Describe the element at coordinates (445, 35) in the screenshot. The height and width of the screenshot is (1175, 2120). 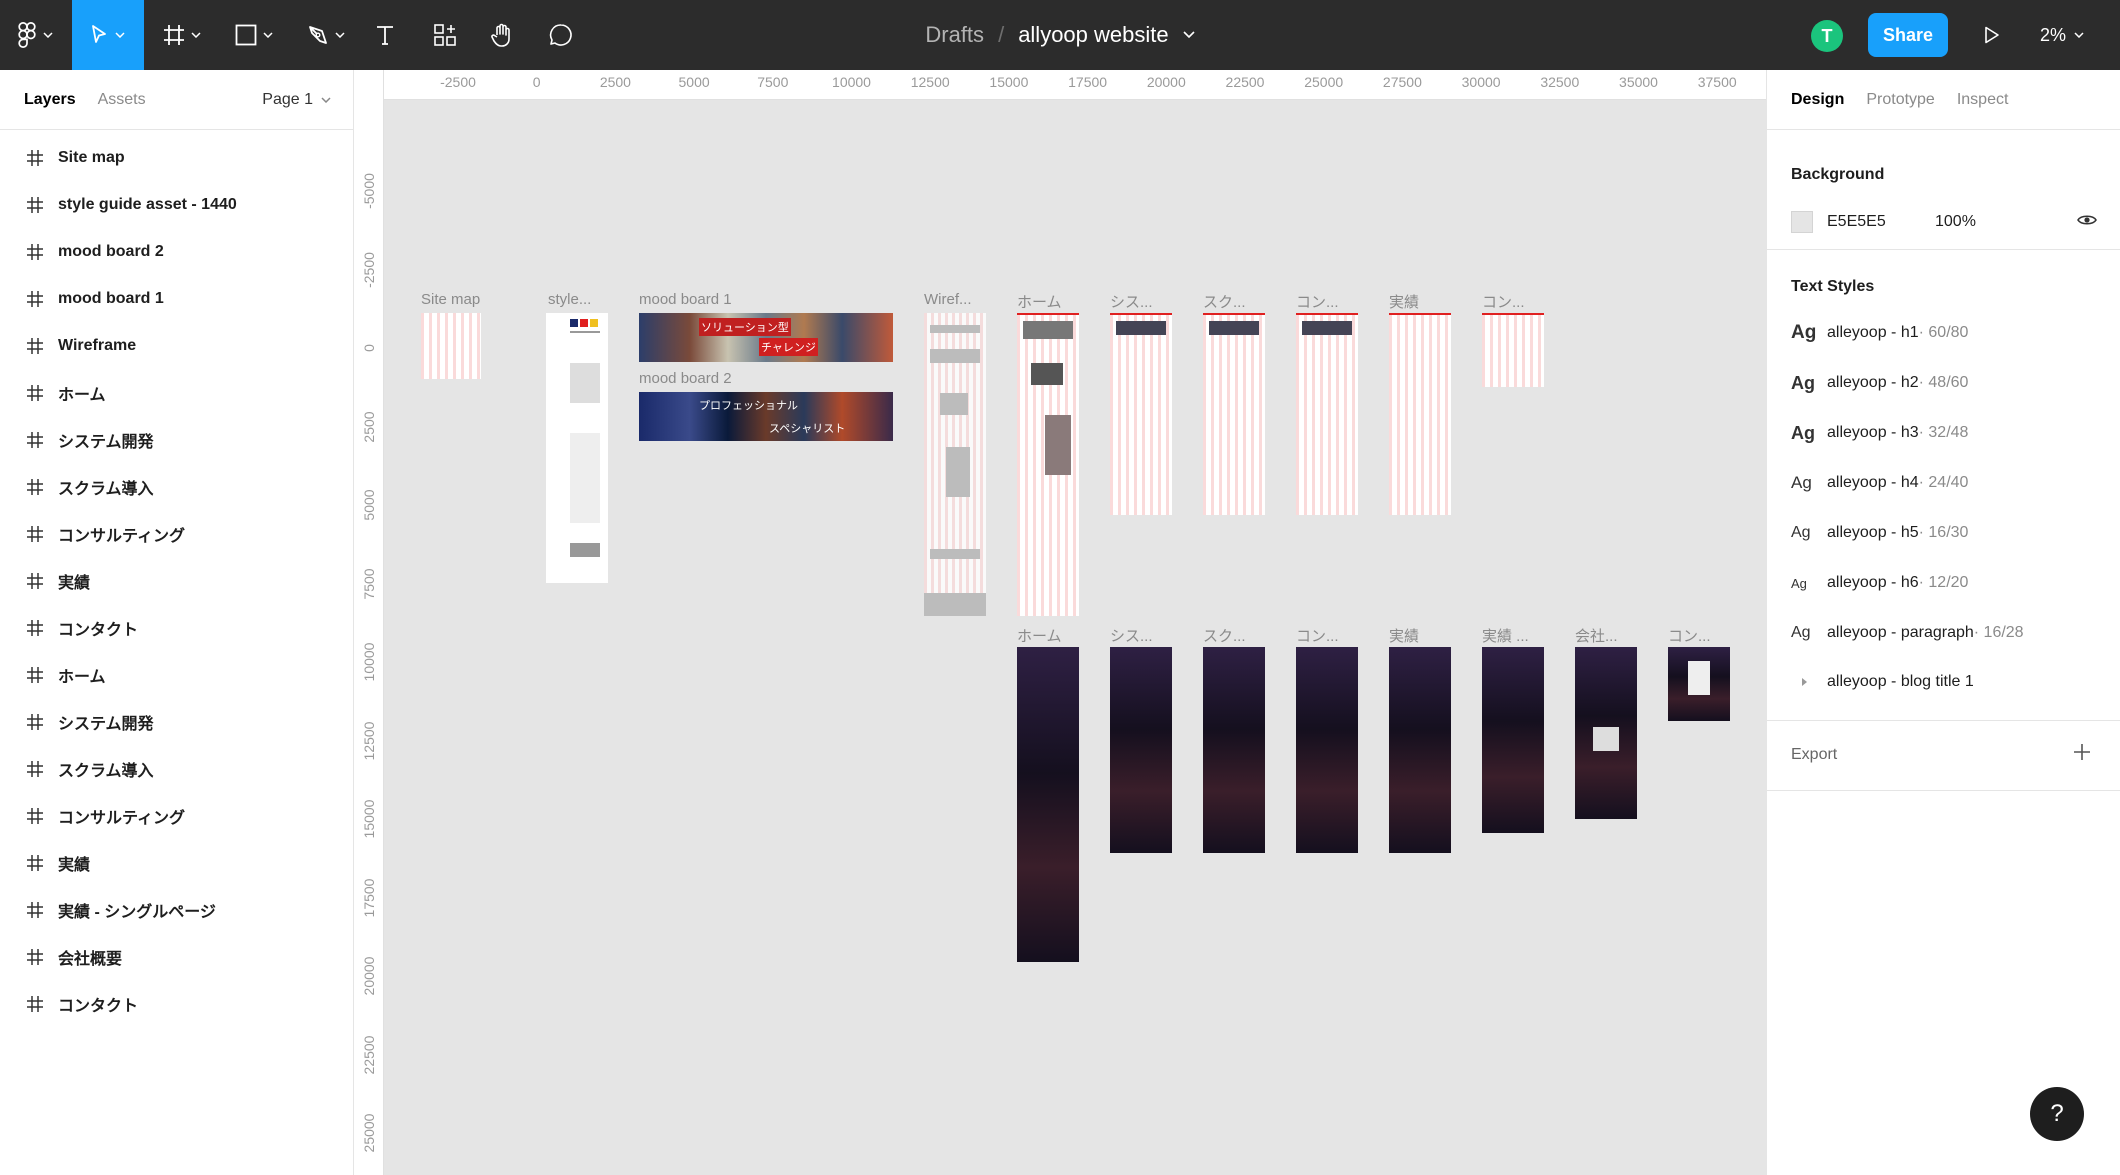
I see `resources-tool-button` at that location.